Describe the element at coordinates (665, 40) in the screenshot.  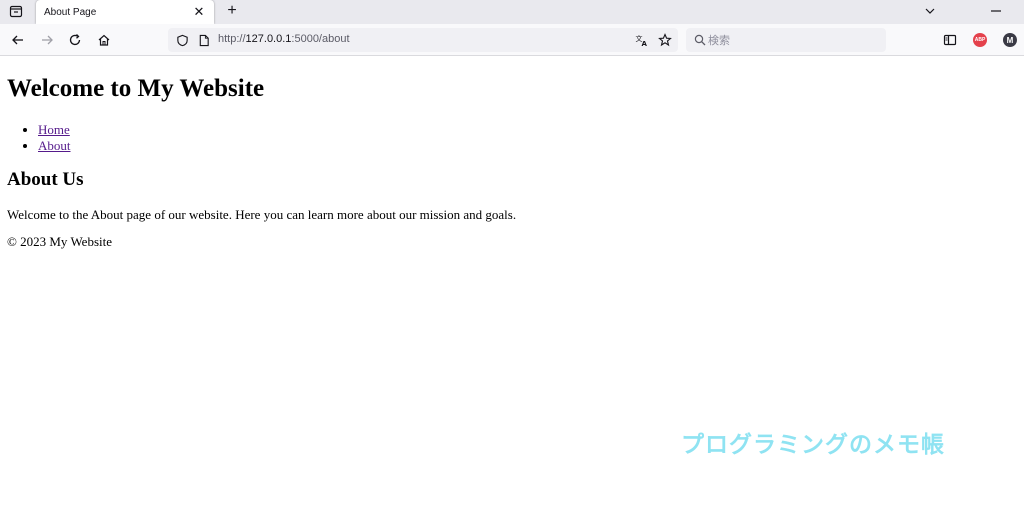
I see `star-icon` at that location.